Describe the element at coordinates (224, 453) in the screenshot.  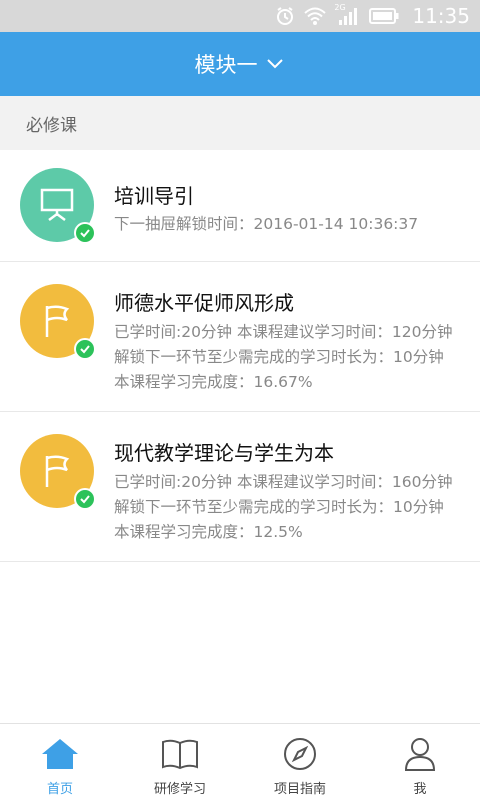
I see `course-title: 现代教学理论与学生为本` at that location.